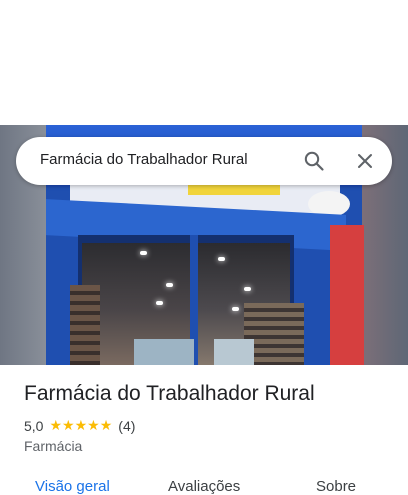  I want to click on tab-overview: Visão geral, so click(72, 486).